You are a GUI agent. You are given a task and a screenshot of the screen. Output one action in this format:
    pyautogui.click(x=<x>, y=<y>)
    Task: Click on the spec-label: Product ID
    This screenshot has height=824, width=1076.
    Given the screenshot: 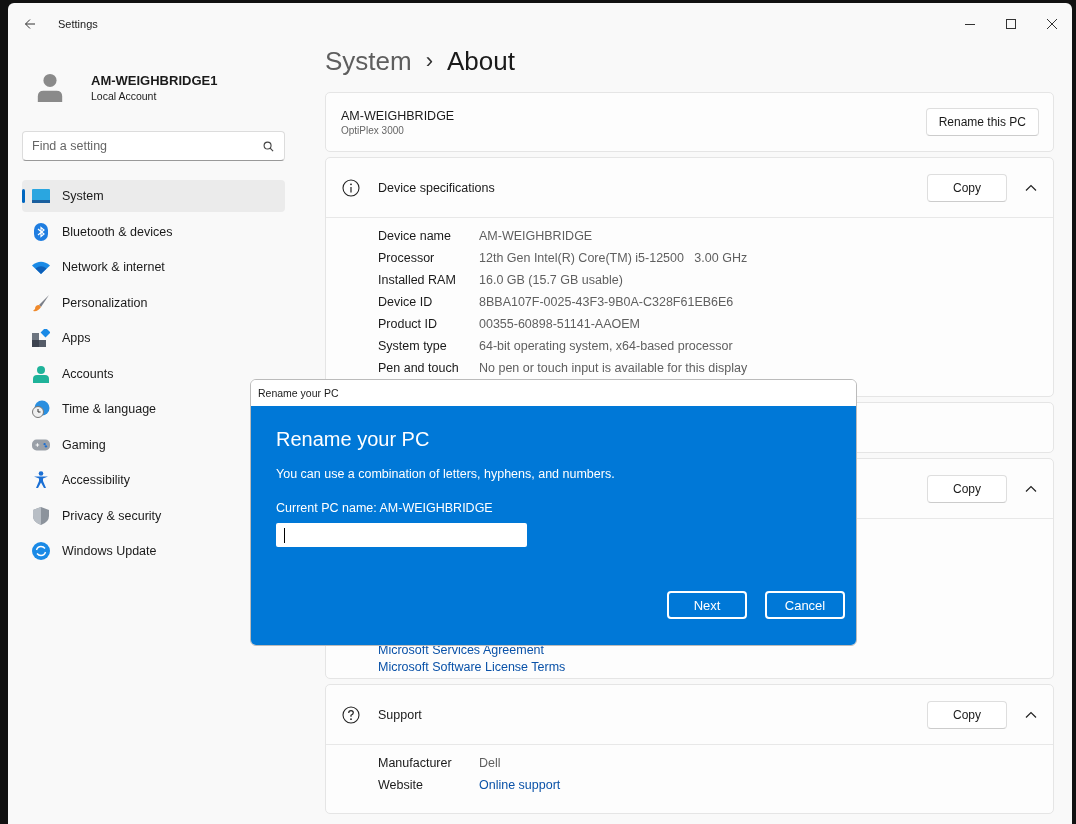 What is the action you would take?
    pyautogui.click(x=408, y=324)
    